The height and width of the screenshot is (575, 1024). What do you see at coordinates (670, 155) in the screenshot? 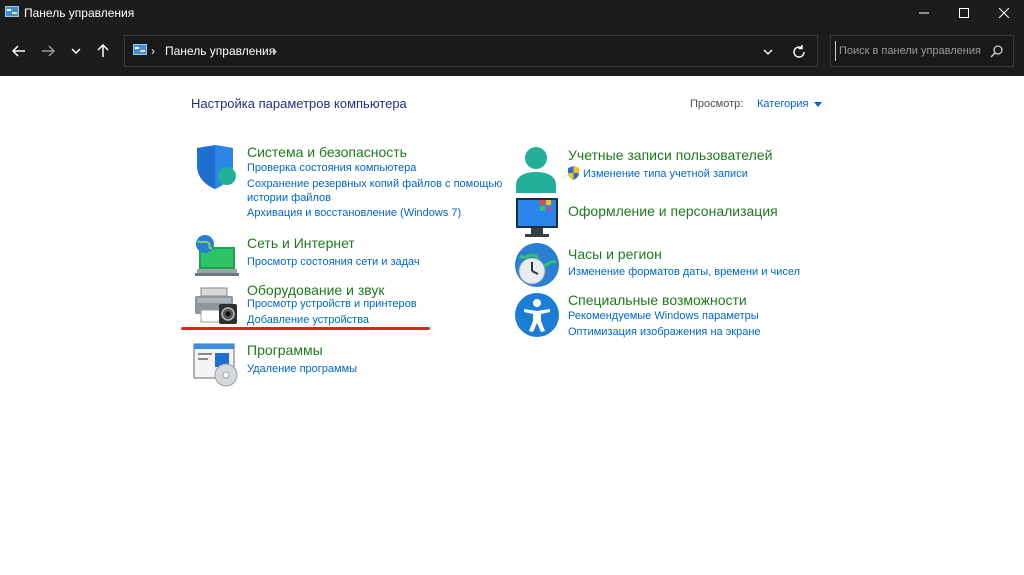
I see `category-title-user-accounts: Учетные записи пользователей` at bounding box center [670, 155].